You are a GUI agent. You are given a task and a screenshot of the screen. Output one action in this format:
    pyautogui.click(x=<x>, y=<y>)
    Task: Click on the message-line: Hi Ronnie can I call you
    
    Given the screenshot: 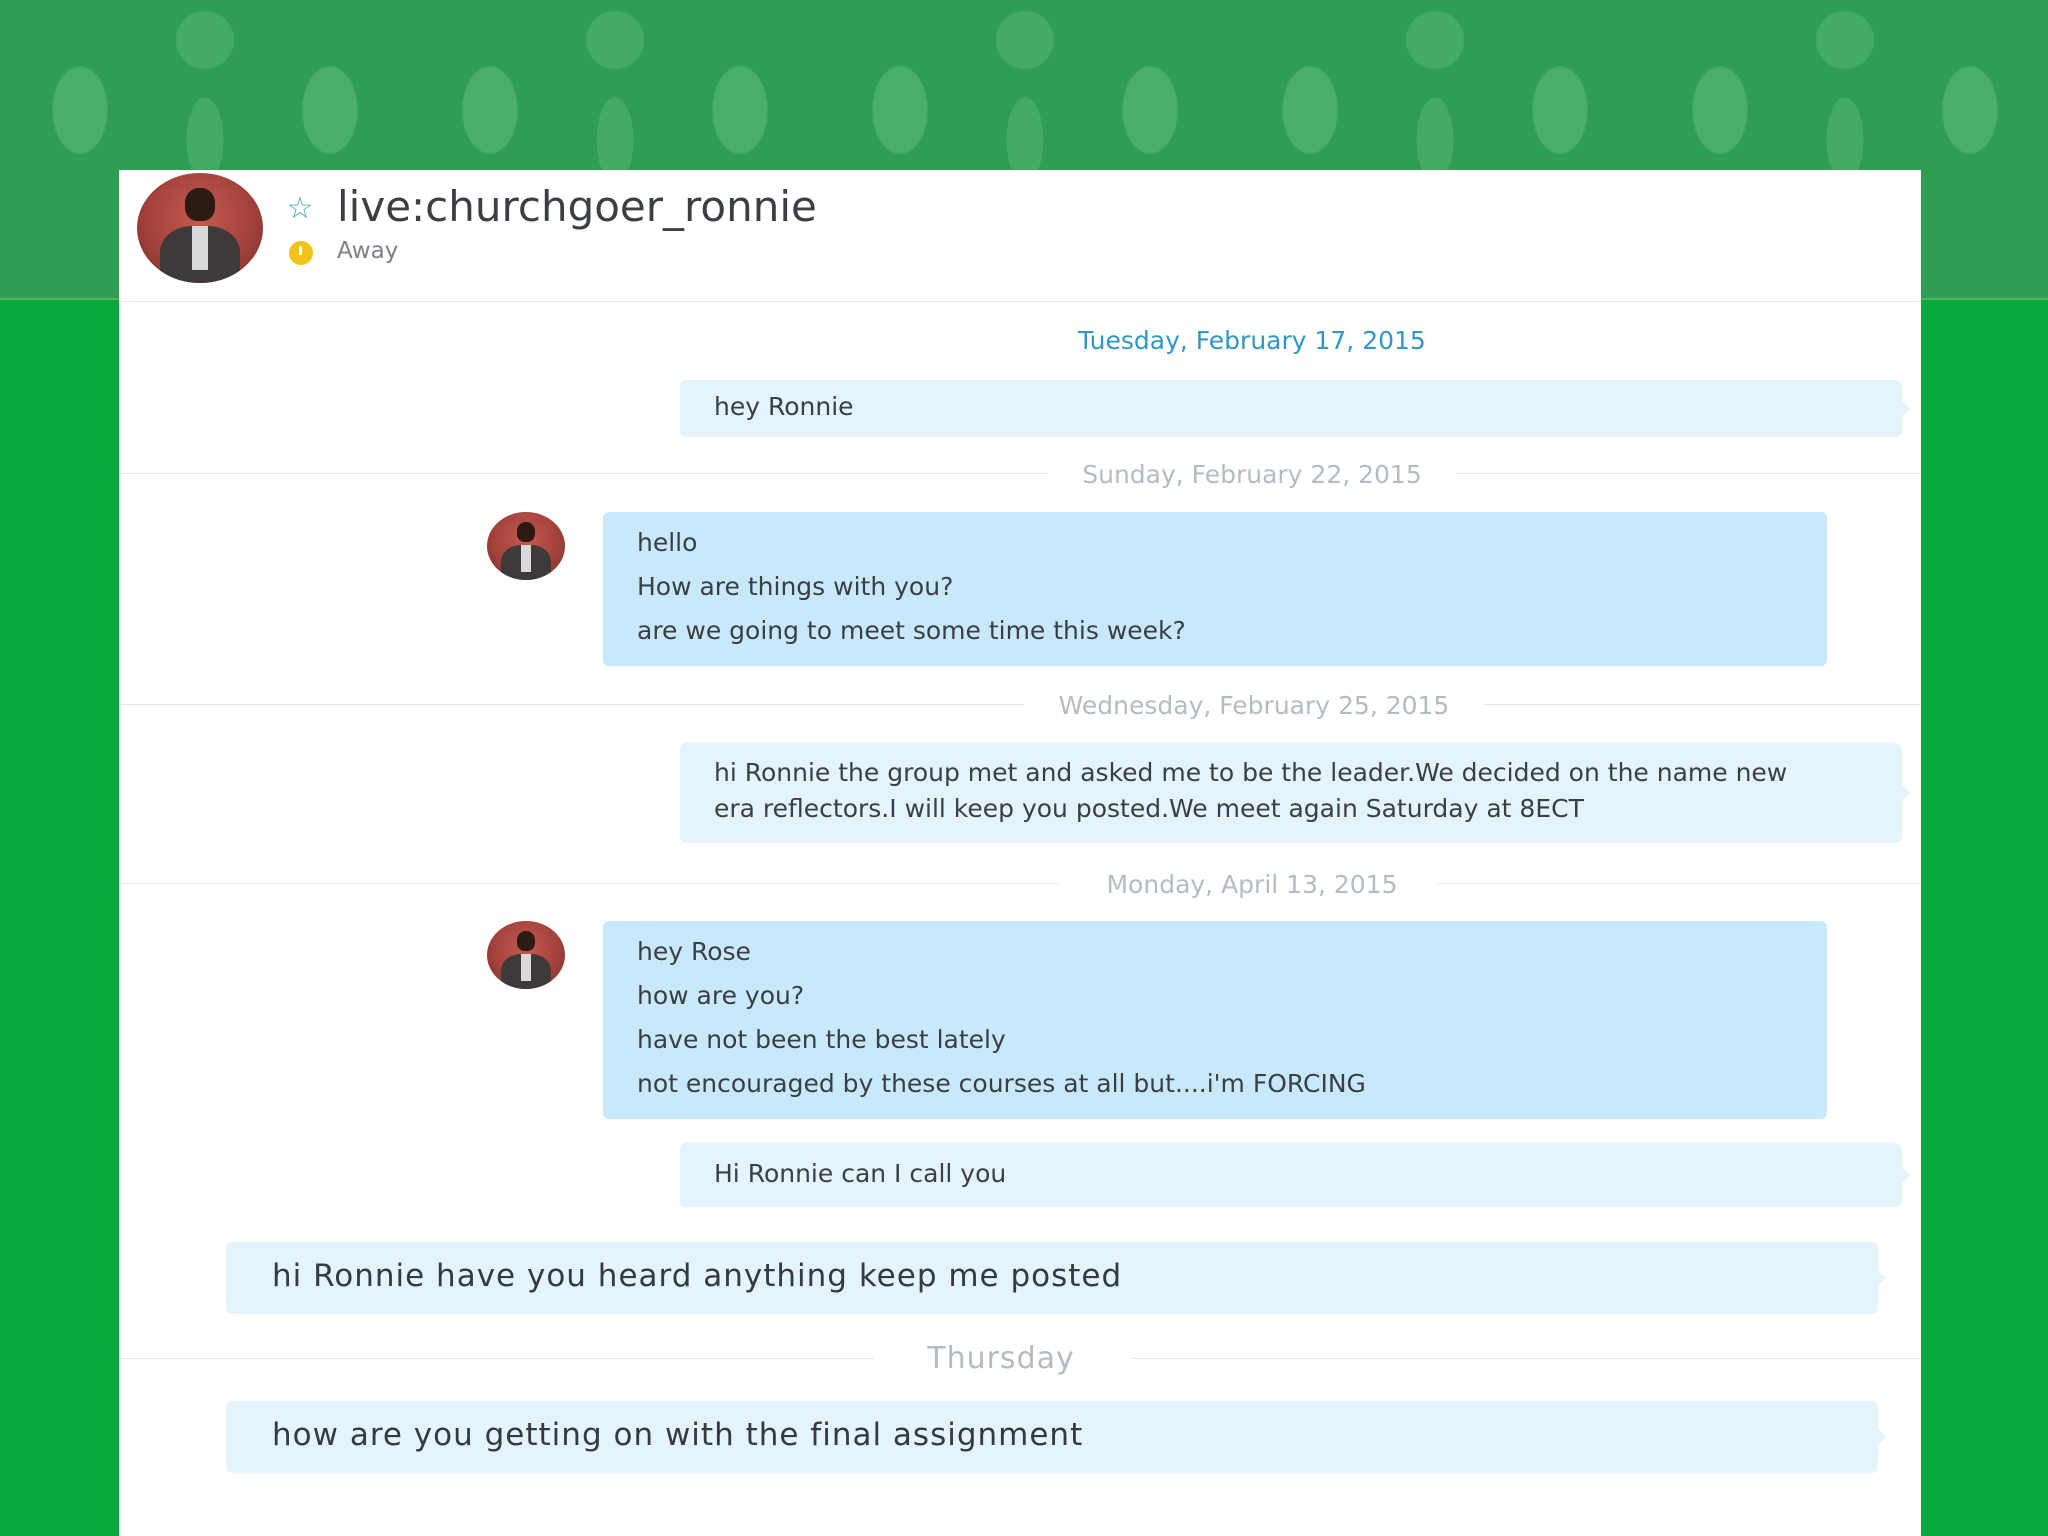 What is the action you would take?
    pyautogui.click(x=860, y=1173)
    